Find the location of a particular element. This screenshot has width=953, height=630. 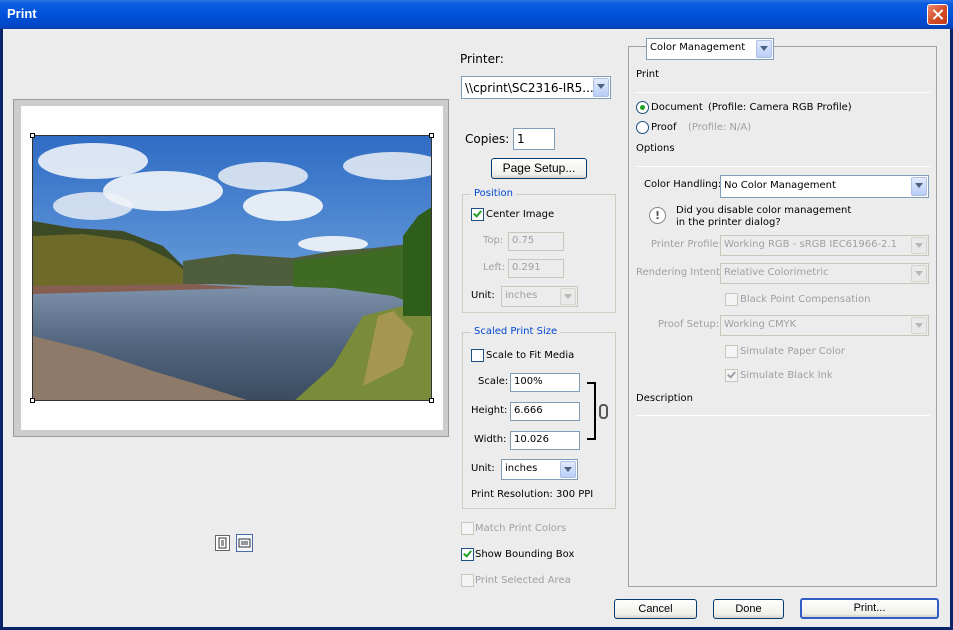

print-selected-area-checkbox is located at coordinates (467, 580).